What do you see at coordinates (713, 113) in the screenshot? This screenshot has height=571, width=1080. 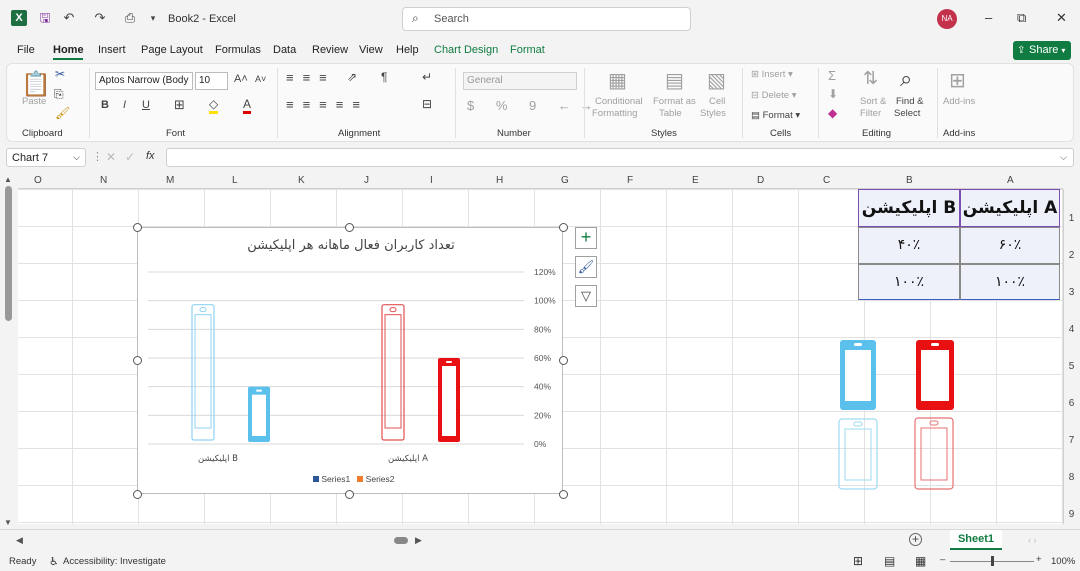 I see `styles-label: Styles` at bounding box center [713, 113].